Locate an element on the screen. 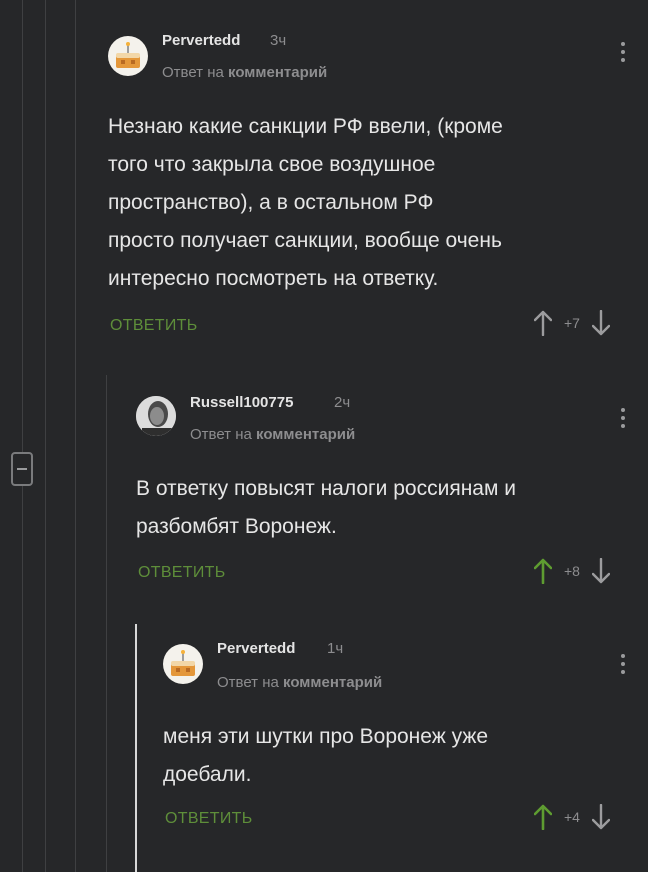 This screenshot has width=648, height=872. vote-score: +7 is located at coordinates (572, 323).